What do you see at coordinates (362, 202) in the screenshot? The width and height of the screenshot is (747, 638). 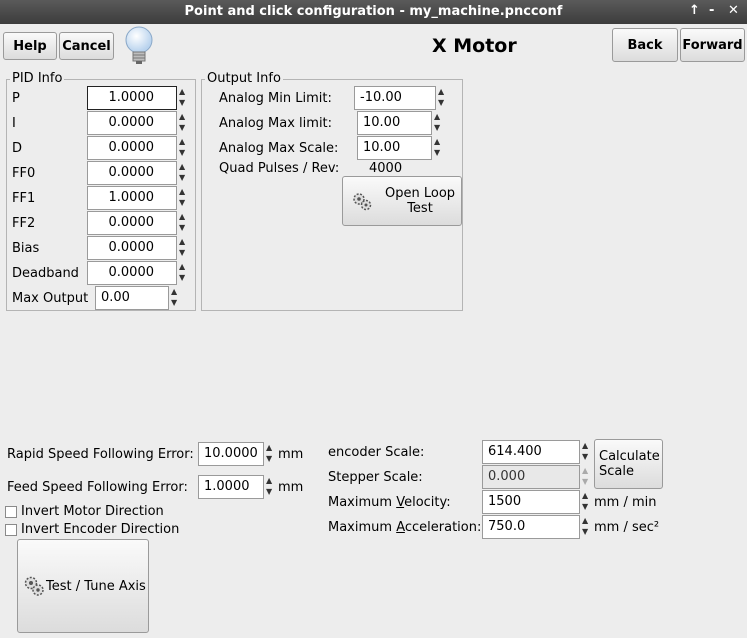 I see `gears-icon` at bounding box center [362, 202].